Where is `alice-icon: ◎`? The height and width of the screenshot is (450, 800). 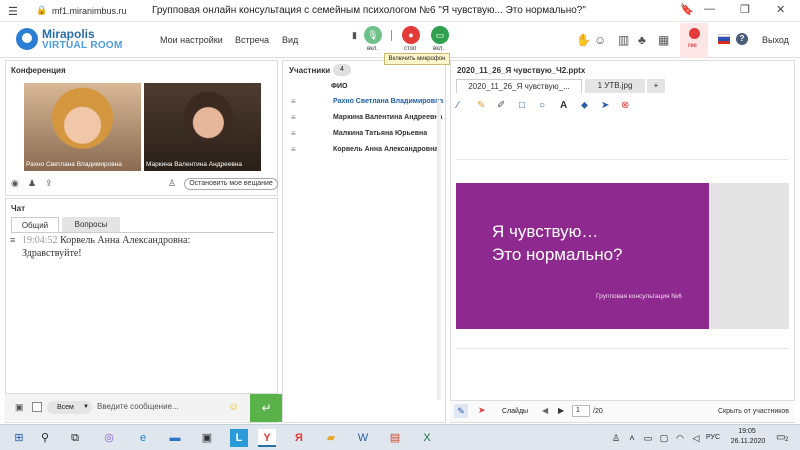
alice-icon: ◎ is located at coordinates (109, 438).